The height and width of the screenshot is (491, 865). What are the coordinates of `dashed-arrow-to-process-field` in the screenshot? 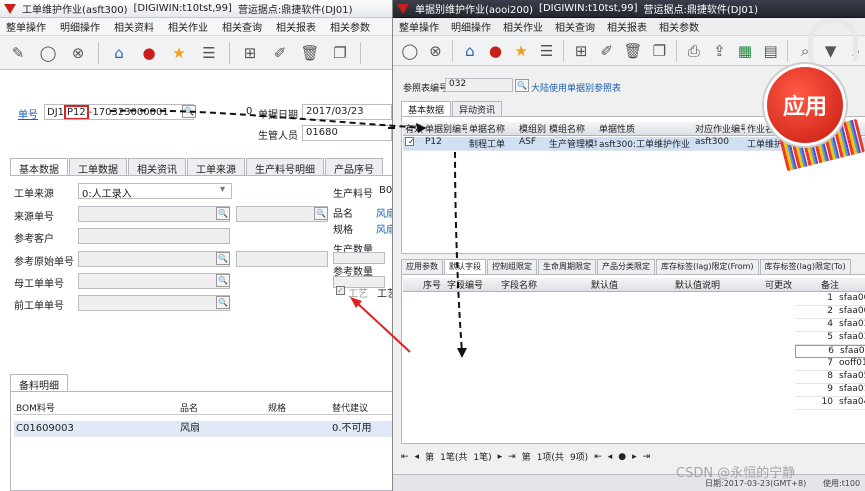 It's located at (458, 252).